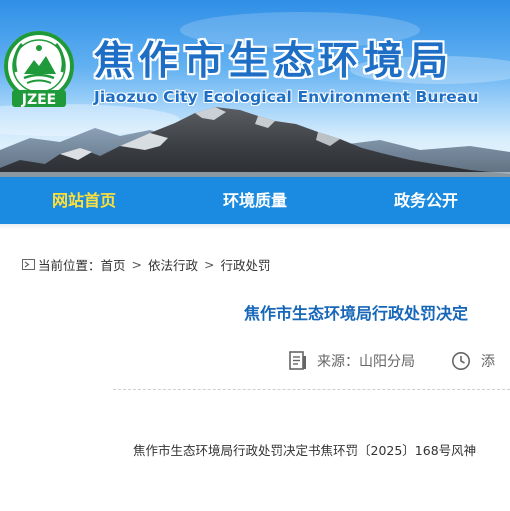 This screenshot has height=511, width=510. What do you see at coordinates (338, 362) in the screenshot?
I see `source-label: 来源：` at bounding box center [338, 362].